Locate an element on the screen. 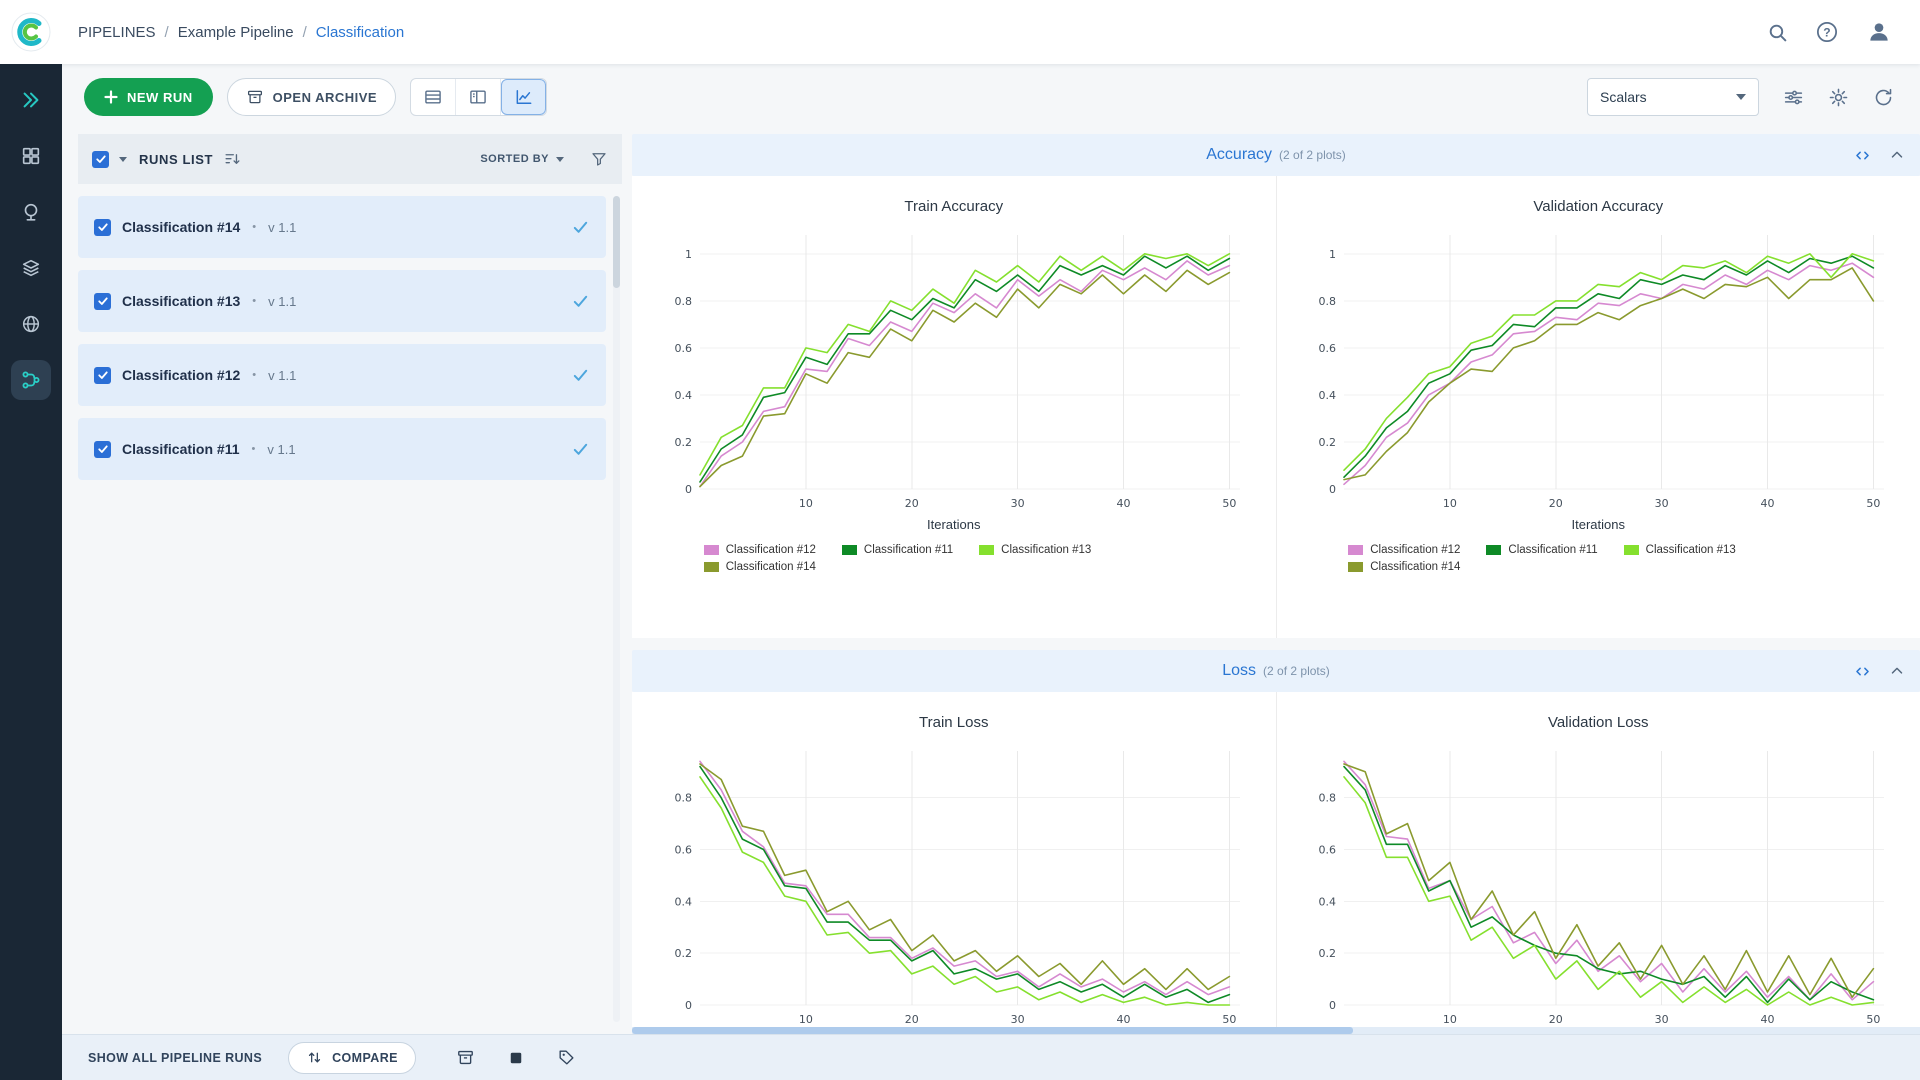 The height and width of the screenshot is (1080, 1920). breadcrumb-pipelines: PIPELINES is located at coordinates (117, 32).